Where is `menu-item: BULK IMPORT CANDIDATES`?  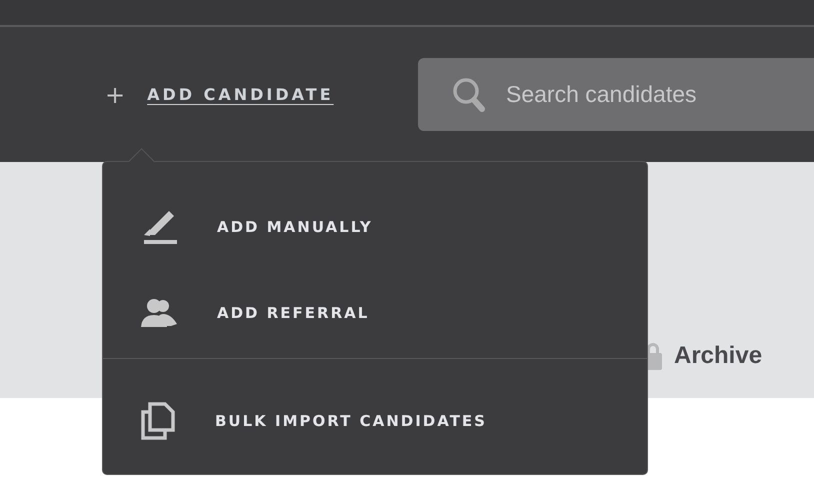 menu-item: BULK IMPORT CANDIDATES is located at coordinates (375, 421).